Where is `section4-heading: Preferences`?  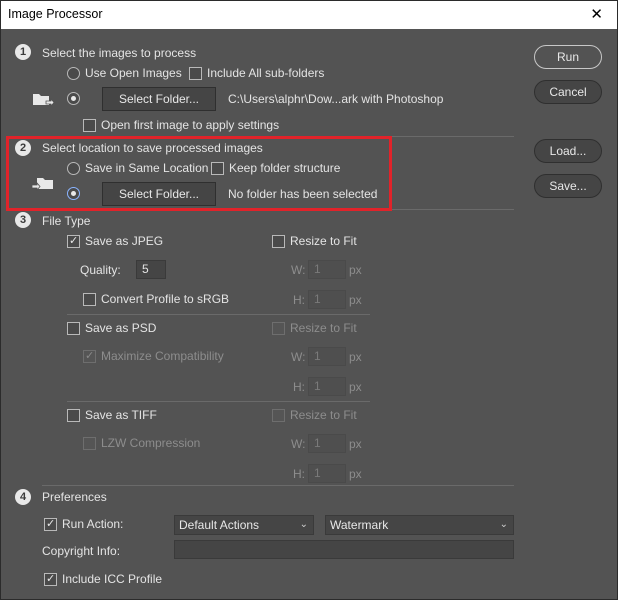 section4-heading: Preferences is located at coordinates (74, 497).